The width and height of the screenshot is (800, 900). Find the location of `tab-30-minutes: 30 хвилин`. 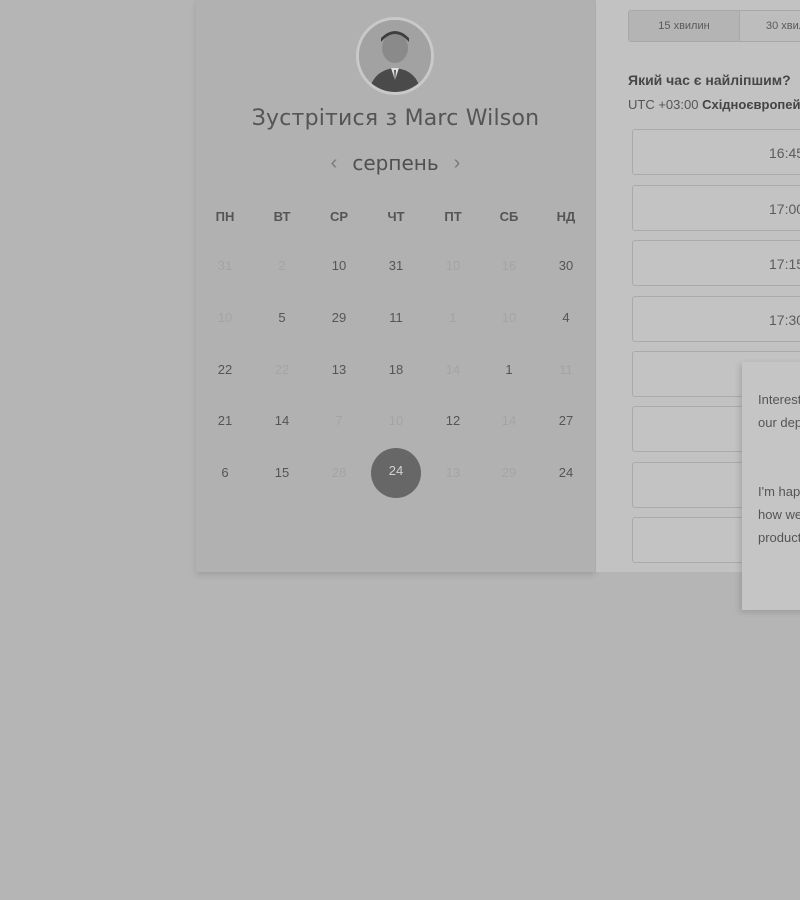

tab-30-minutes: 30 хвилин is located at coordinates (770, 26).